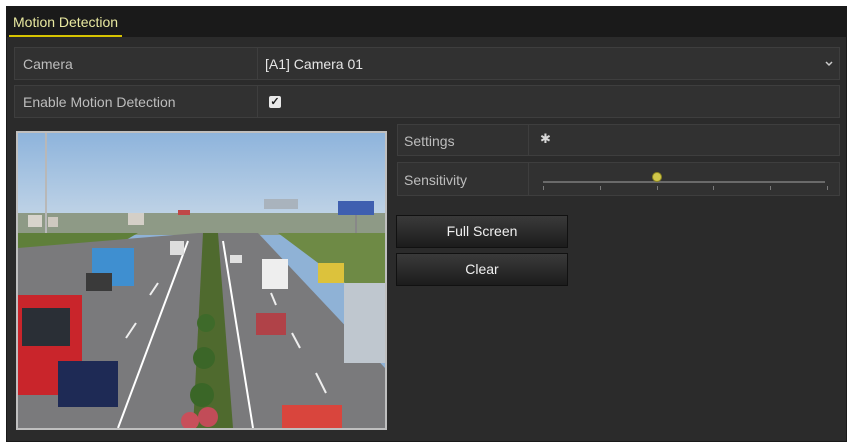  What do you see at coordinates (618, 140) in the screenshot?
I see `settings-row: Settings ✱` at bounding box center [618, 140].